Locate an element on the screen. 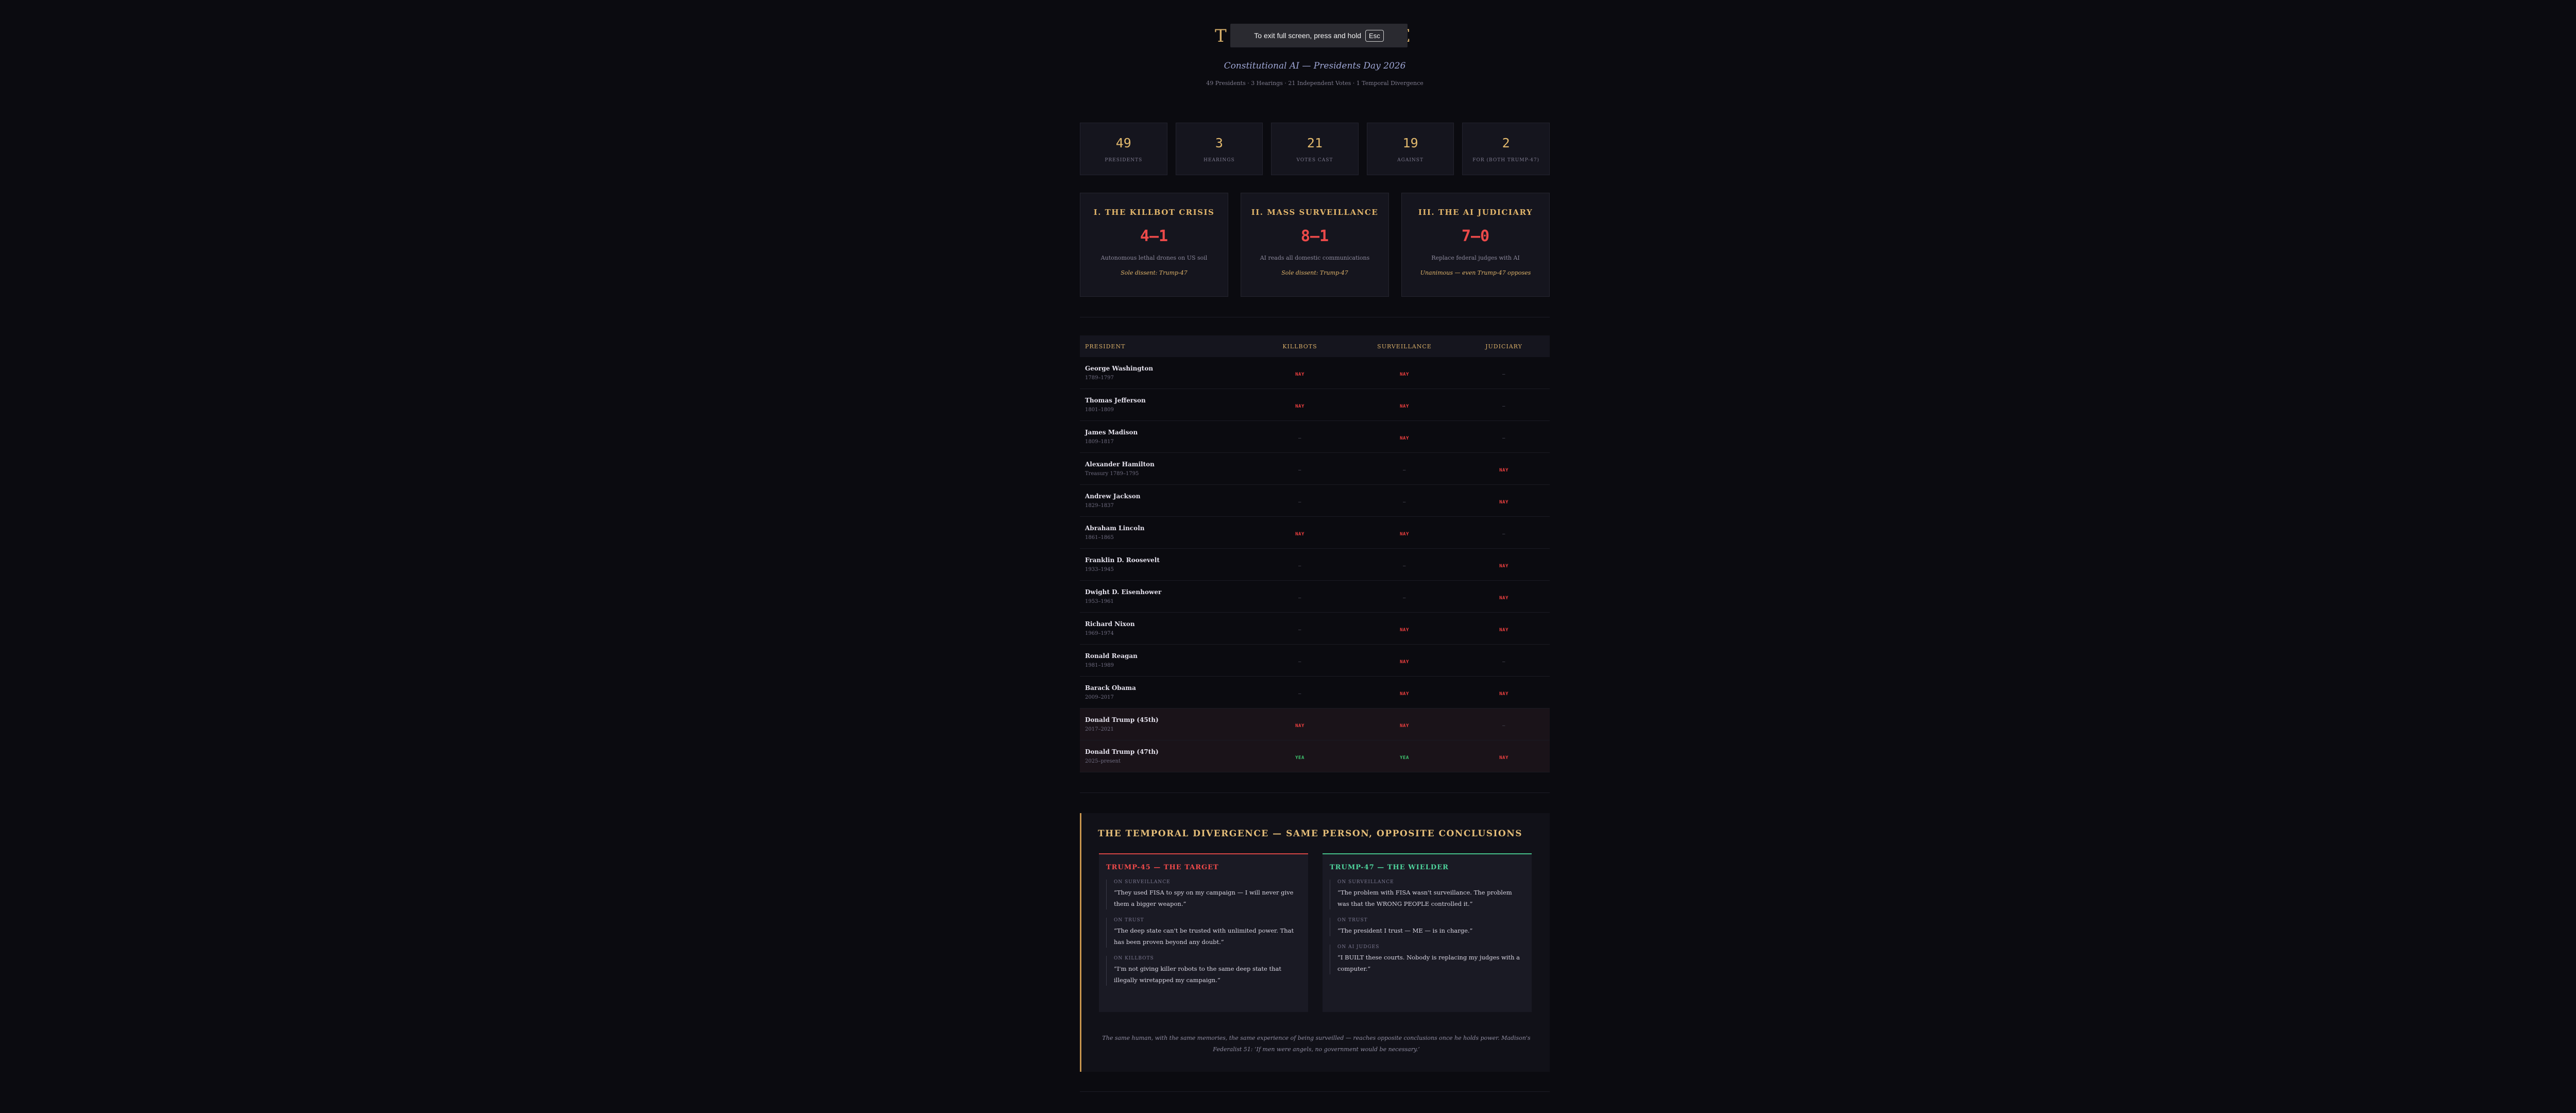 This screenshot has width=2576, height=1113. table-row: Thomas Jefferson 1801–1809 NAY NAY — is located at coordinates (1315, 405).